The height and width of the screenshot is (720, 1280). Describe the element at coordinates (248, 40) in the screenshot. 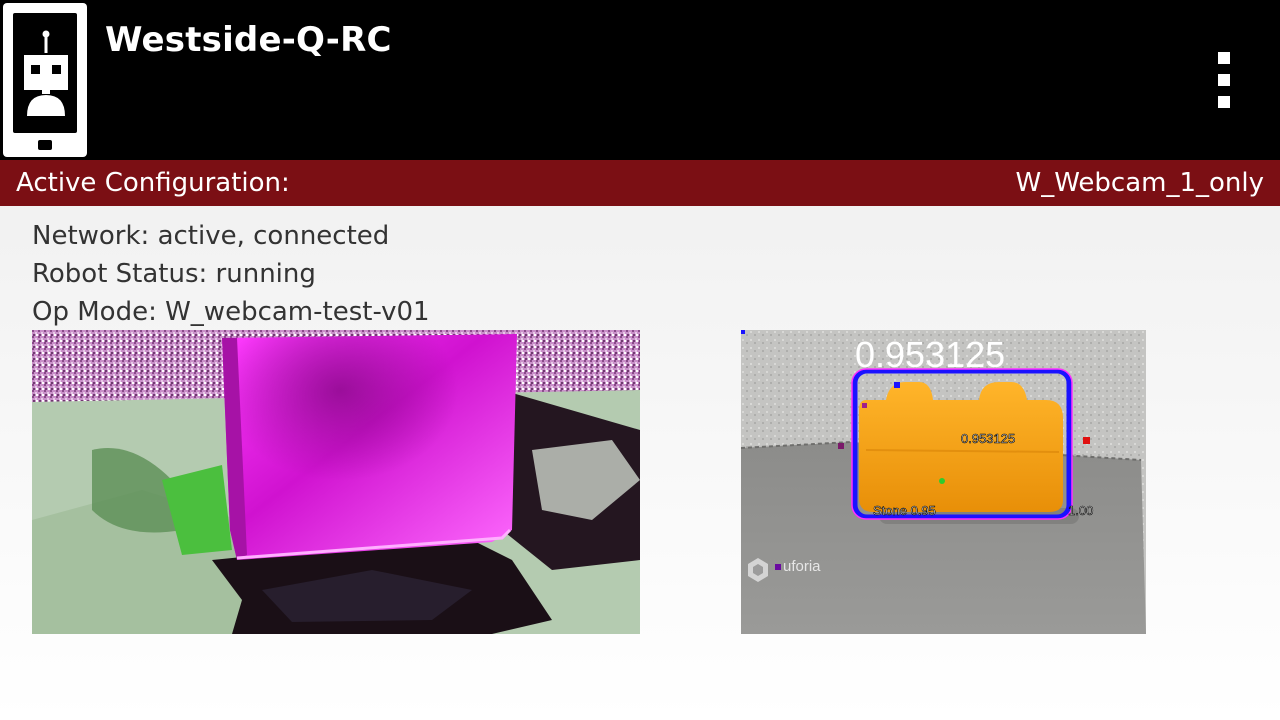

I see `app-title: Westside-Q-RC` at that location.